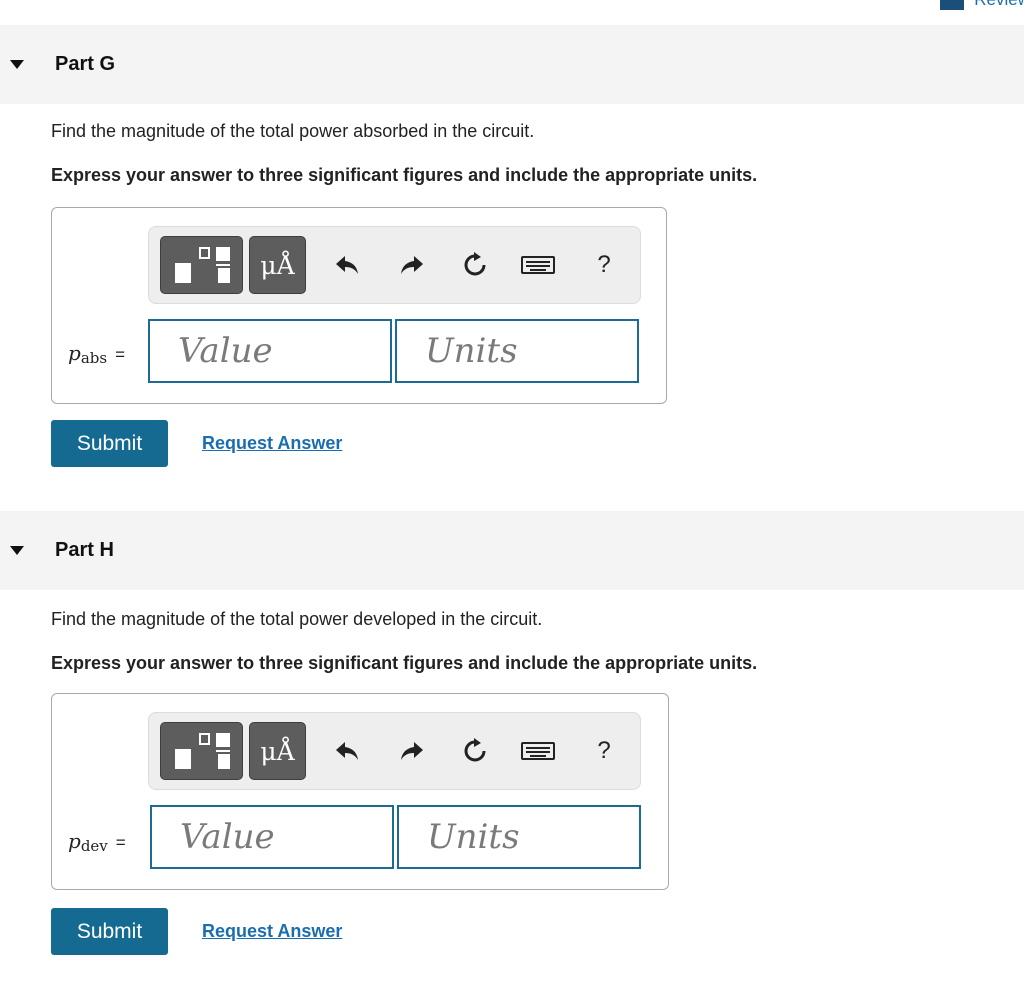  Describe the element at coordinates (359, 305) in the screenshot. I see `answer-box: μÅ ? pabs =` at that location.